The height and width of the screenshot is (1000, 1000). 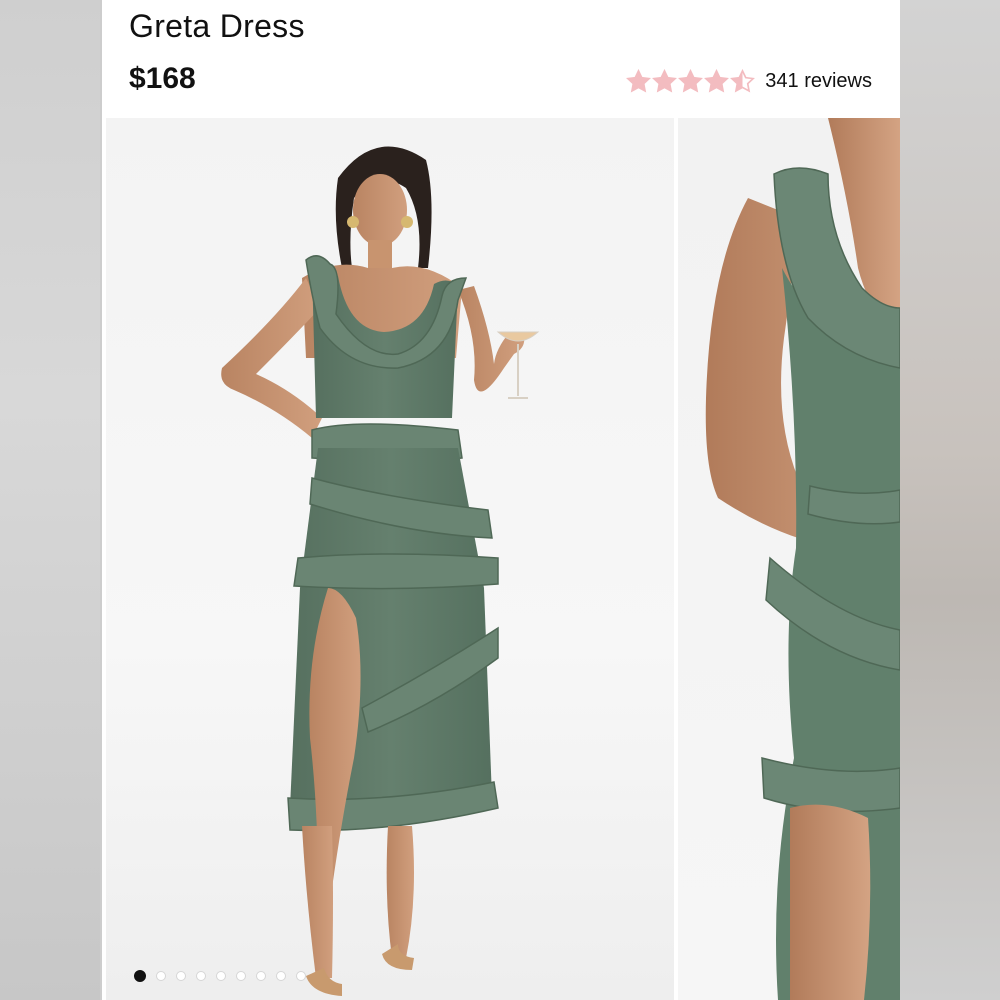 I want to click on product-title: Greta Dress, so click(x=217, y=26).